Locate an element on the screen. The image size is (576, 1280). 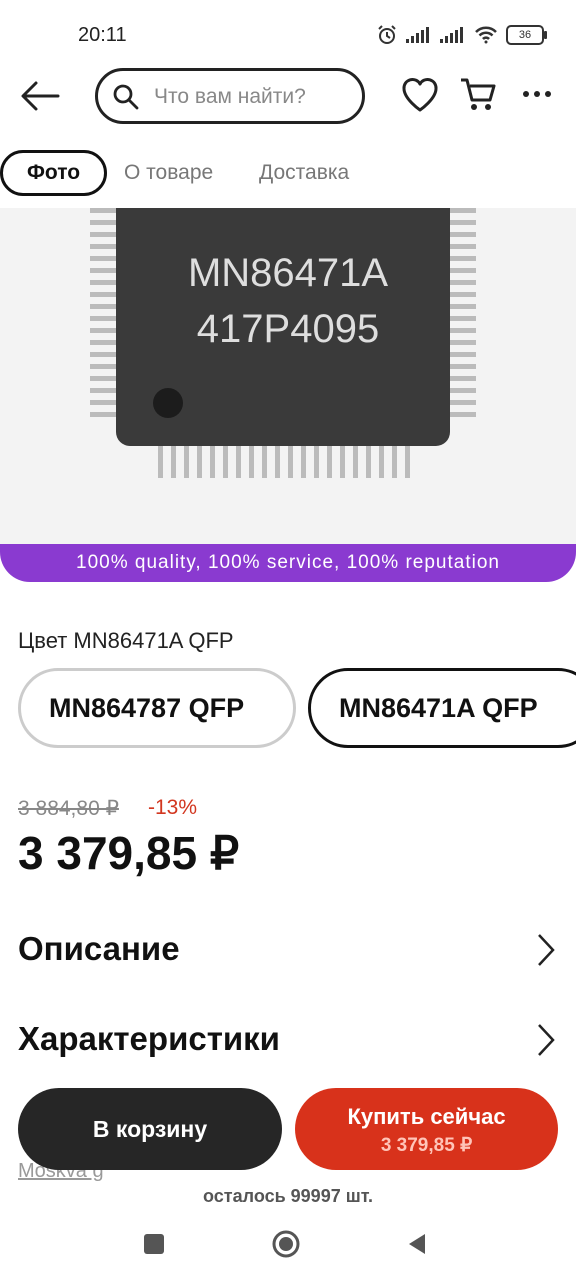
discount-badge: -13% is located at coordinates (173, 807).